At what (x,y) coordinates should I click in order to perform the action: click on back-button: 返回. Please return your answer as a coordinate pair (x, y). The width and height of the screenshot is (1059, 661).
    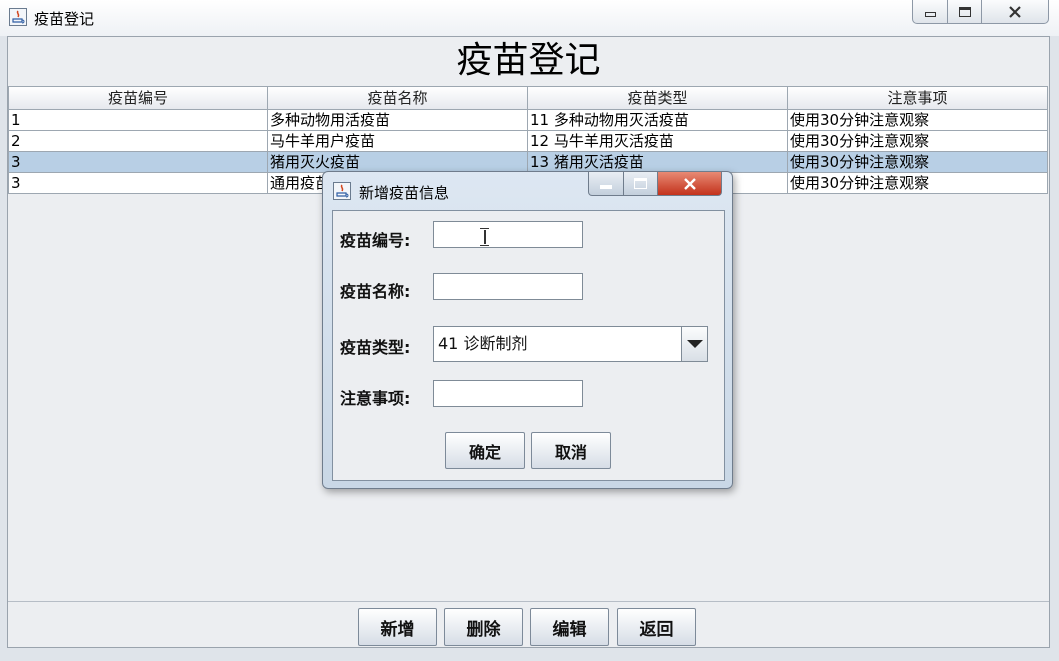
    Looking at the image, I should click on (656, 627).